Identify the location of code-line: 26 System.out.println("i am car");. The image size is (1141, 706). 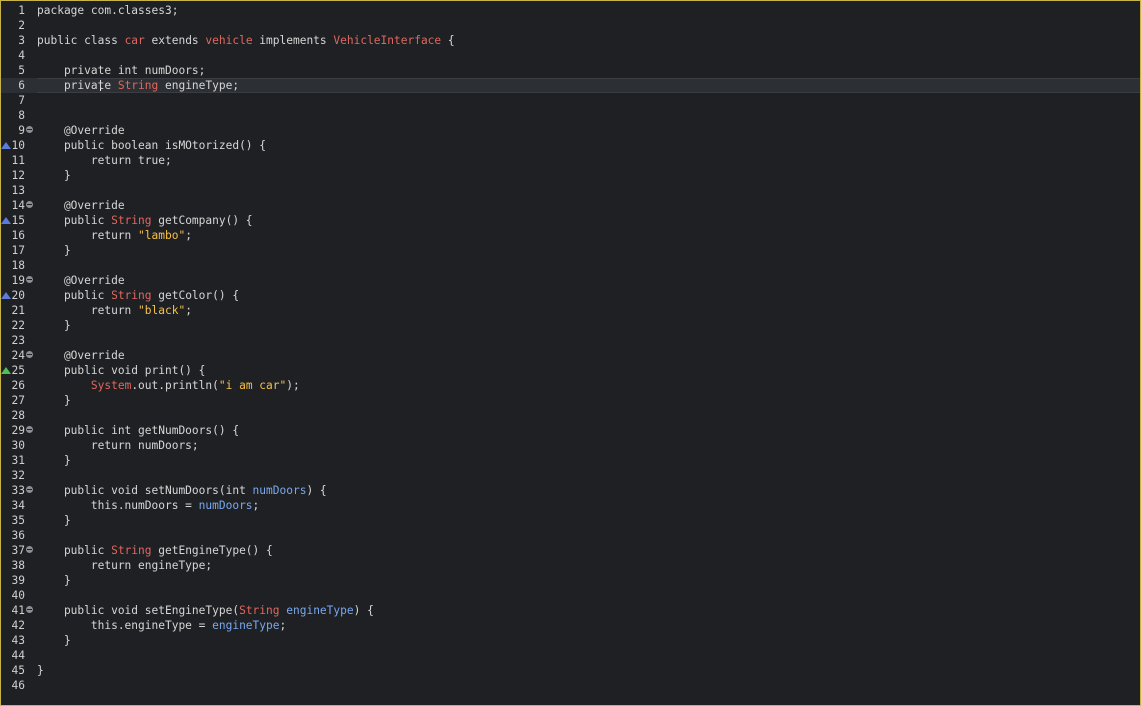
(570, 385).